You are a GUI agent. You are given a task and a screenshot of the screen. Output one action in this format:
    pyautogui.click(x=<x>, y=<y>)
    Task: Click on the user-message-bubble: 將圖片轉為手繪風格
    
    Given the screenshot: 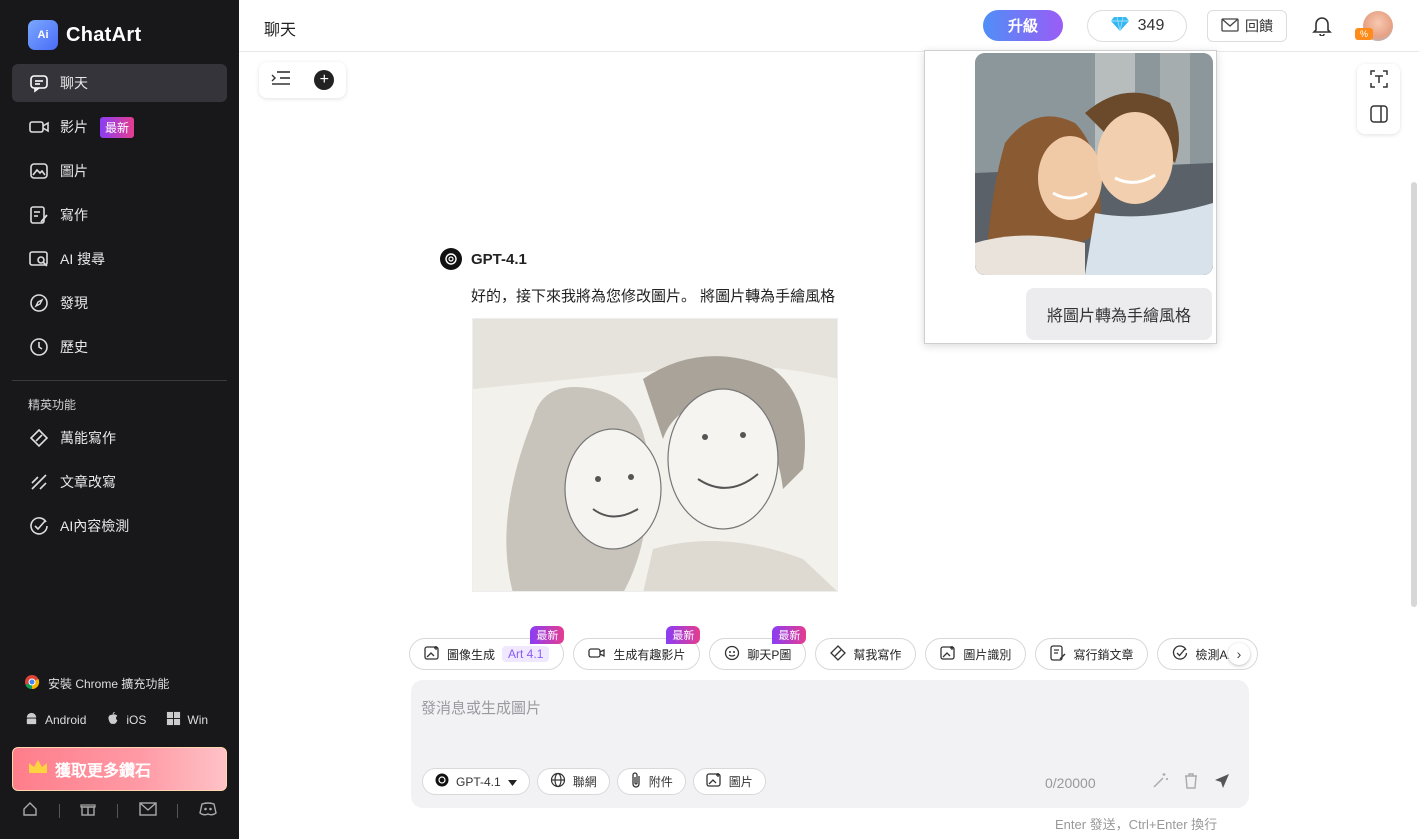 What is the action you would take?
    pyautogui.click(x=1119, y=314)
    